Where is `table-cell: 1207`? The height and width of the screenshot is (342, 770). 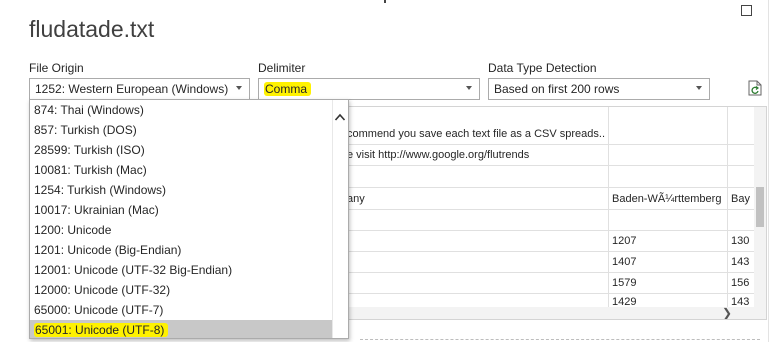
table-cell: 1207 is located at coordinates (624, 241).